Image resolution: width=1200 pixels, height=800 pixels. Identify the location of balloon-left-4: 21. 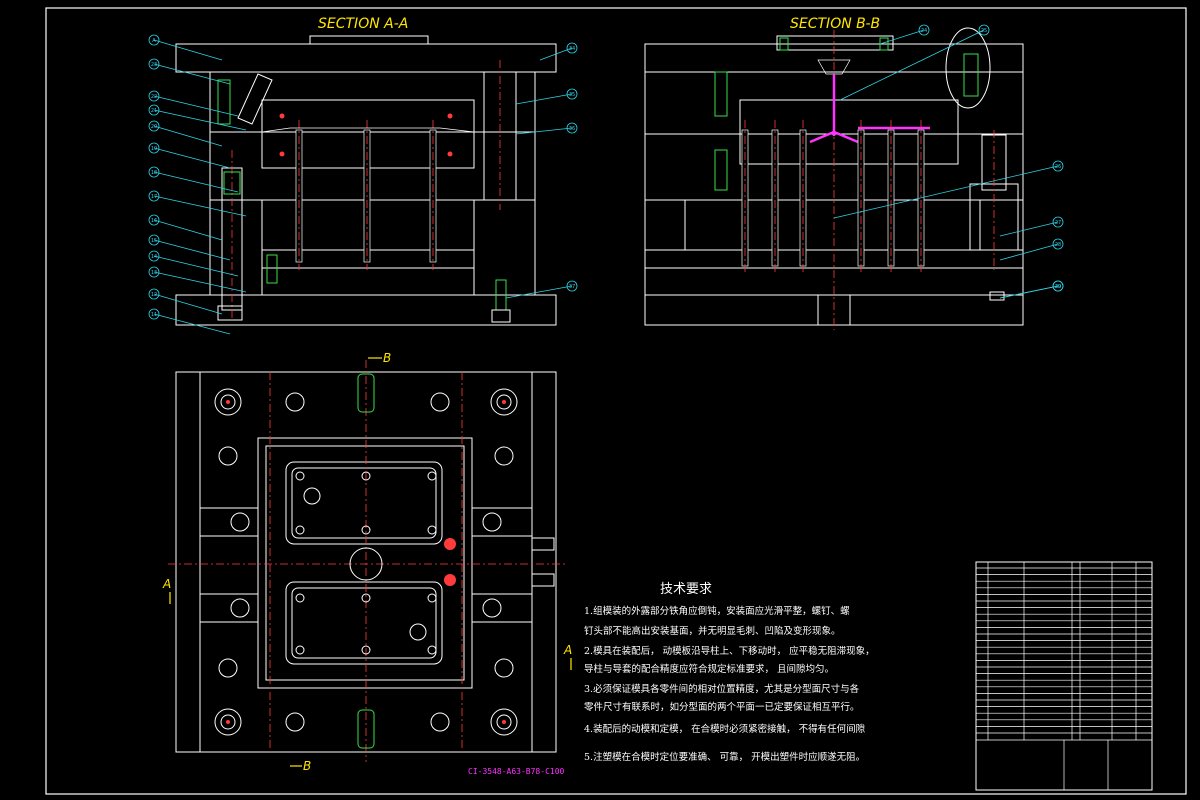
(197, 117).